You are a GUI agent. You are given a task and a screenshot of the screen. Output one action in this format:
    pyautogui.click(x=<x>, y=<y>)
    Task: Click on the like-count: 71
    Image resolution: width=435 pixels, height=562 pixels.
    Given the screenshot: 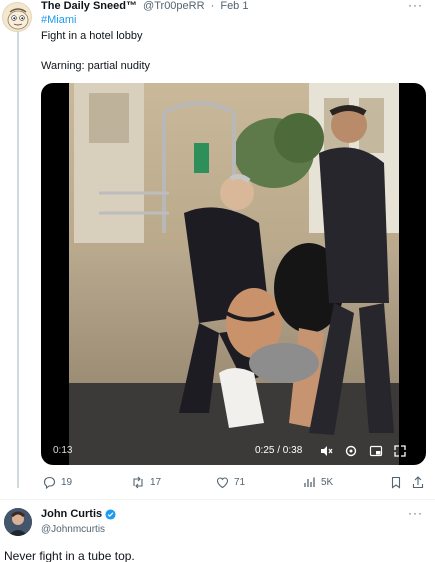 What is the action you would take?
    pyautogui.click(x=240, y=482)
    